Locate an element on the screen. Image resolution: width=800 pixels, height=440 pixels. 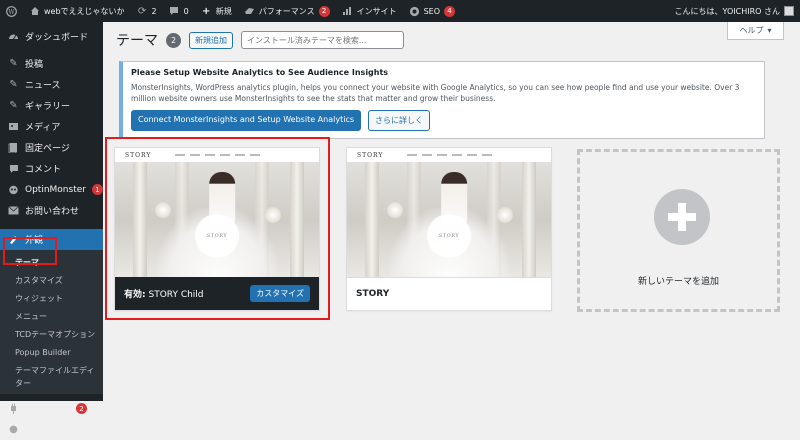
add-new-theme-label: 新しいテーマを追加 is located at coordinates (678, 282).